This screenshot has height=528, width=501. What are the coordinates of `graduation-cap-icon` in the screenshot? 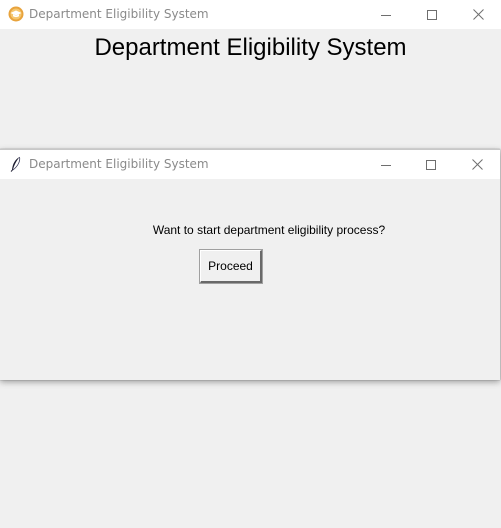 It's located at (16, 14).